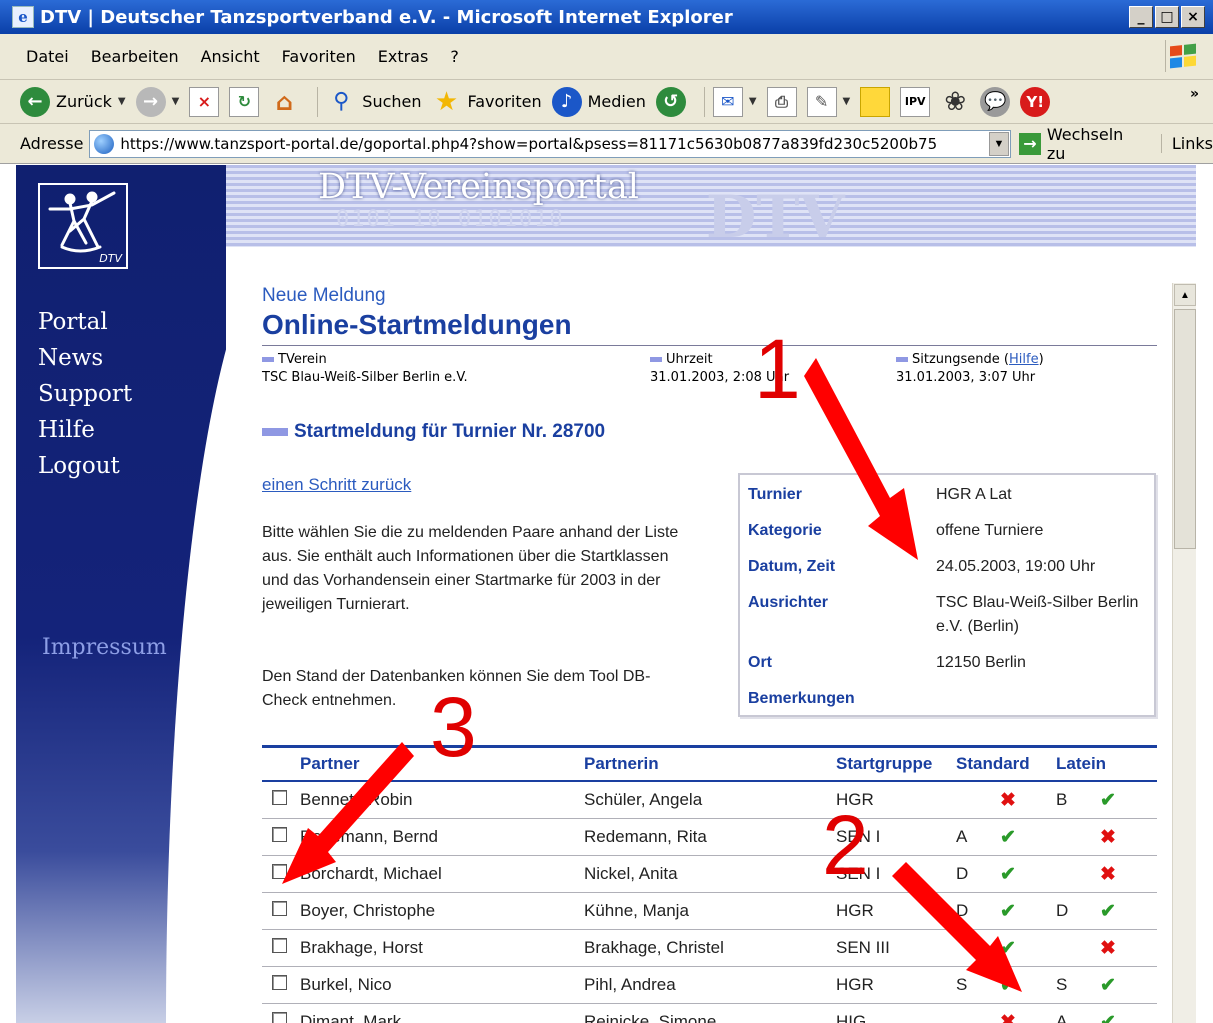 The height and width of the screenshot is (1023, 1213). Describe the element at coordinates (284, 102) in the screenshot. I see `home-button: ⌂` at that location.